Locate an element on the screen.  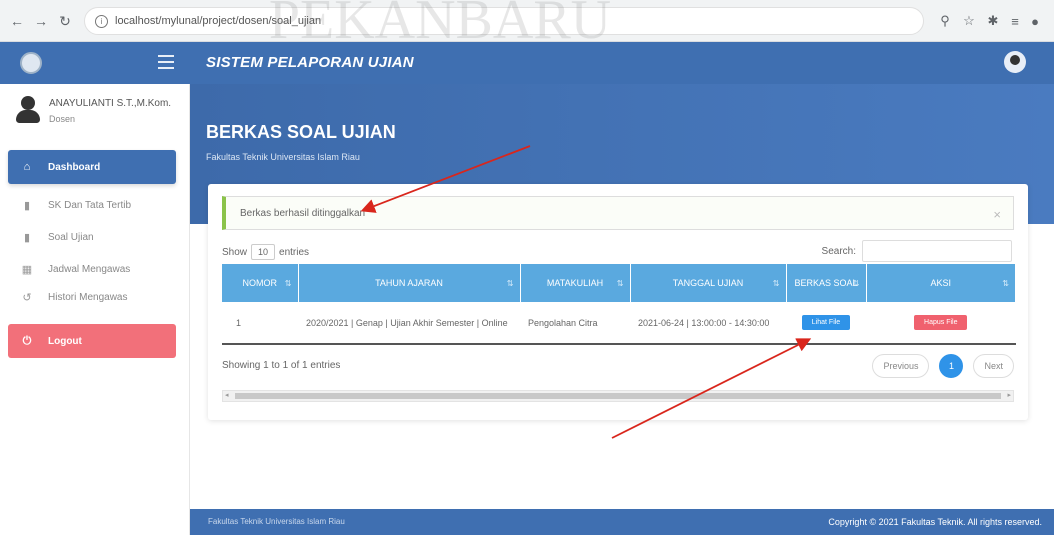
column-label: BERKAS SOAL is located at coordinates (826, 283).